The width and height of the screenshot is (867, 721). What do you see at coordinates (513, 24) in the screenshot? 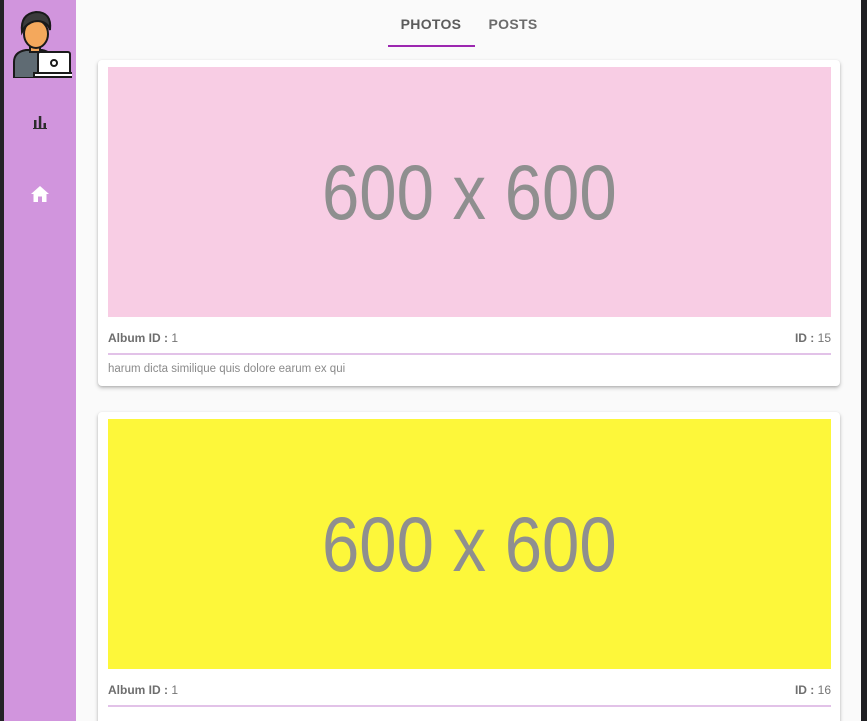
I see `tab-posts: POSTS` at bounding box center [513, 24].